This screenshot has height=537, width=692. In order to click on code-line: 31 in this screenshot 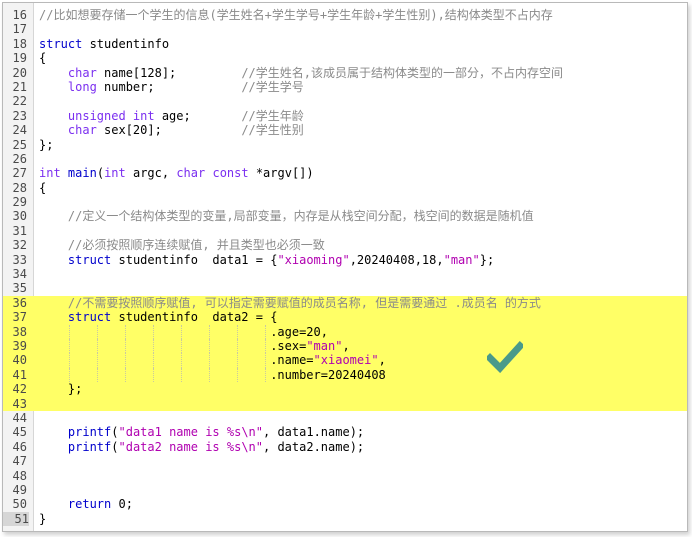, I will do `click(345, 231)`.